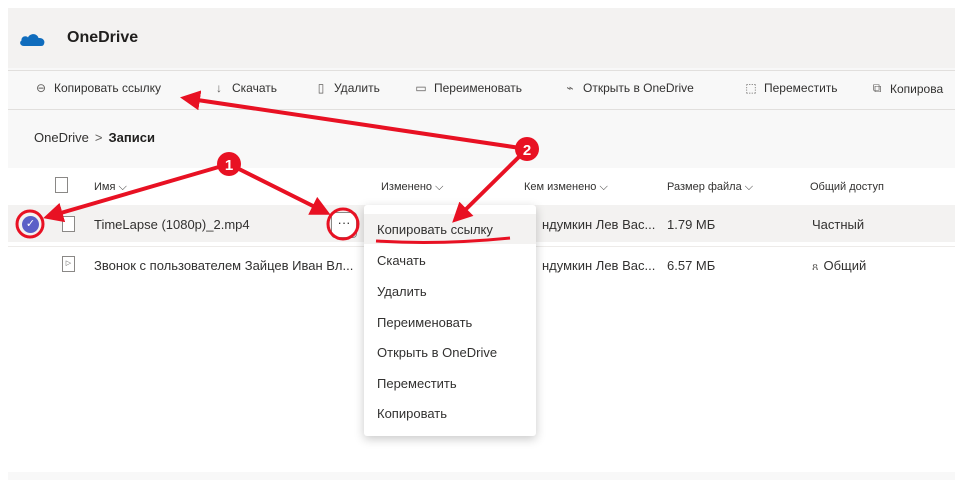 The width and height of the screenshot is (955, 480). What do you see at coordinates (229, 165) in the screenshot?
I see `marker-label: 1` at bounding box center [229, 165].